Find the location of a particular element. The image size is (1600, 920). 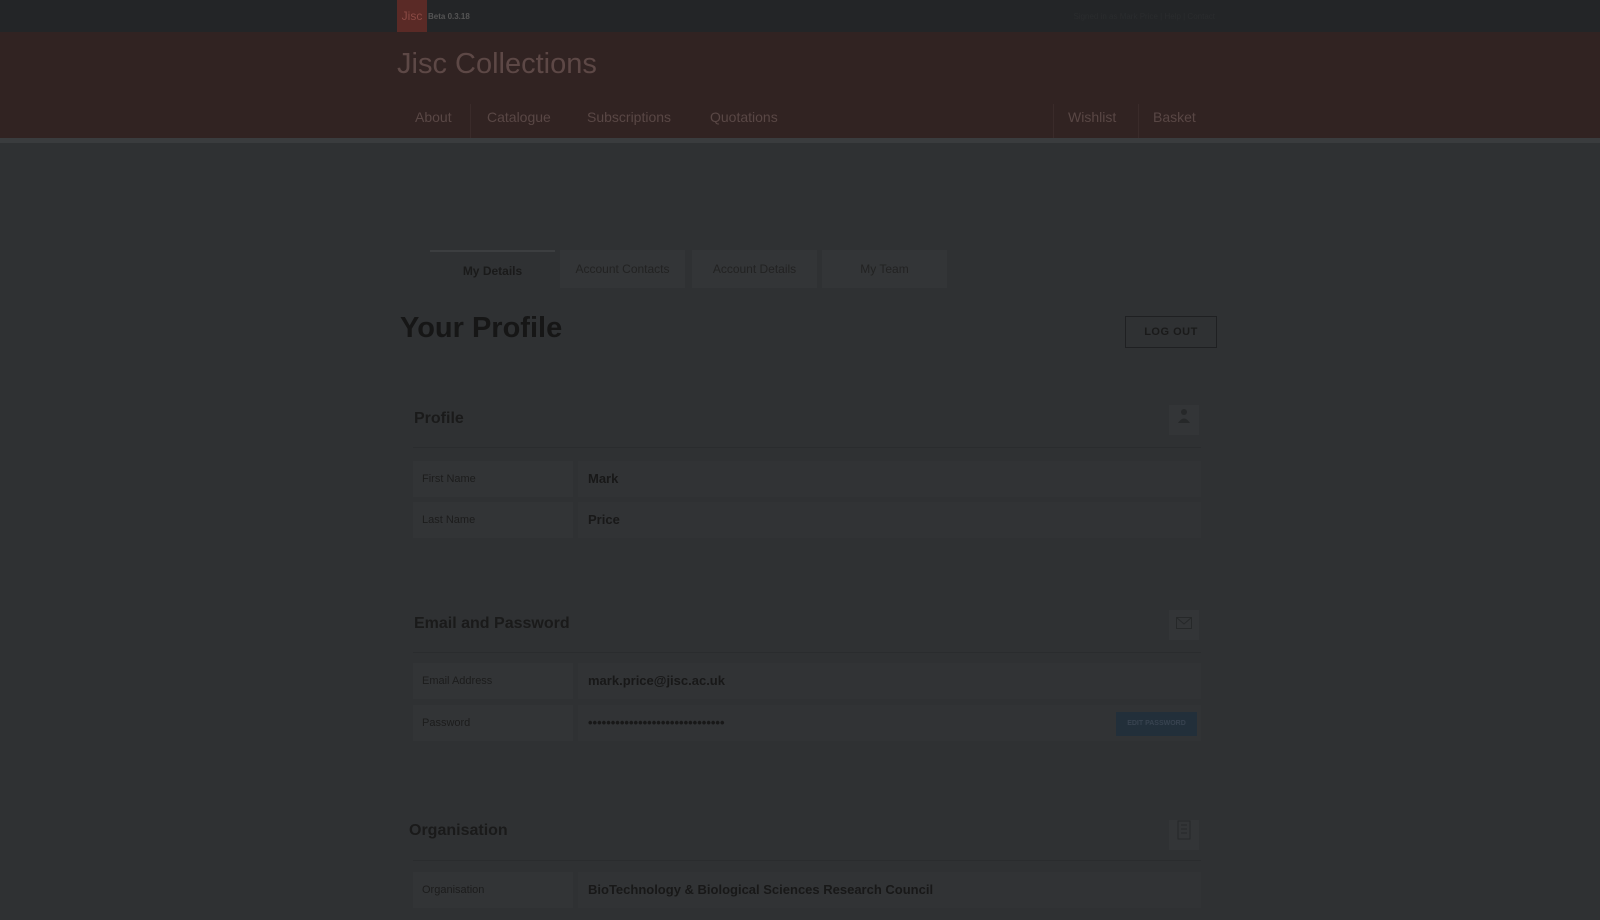

logout-button: LOG OUT is located at coordinates (1171, 332).